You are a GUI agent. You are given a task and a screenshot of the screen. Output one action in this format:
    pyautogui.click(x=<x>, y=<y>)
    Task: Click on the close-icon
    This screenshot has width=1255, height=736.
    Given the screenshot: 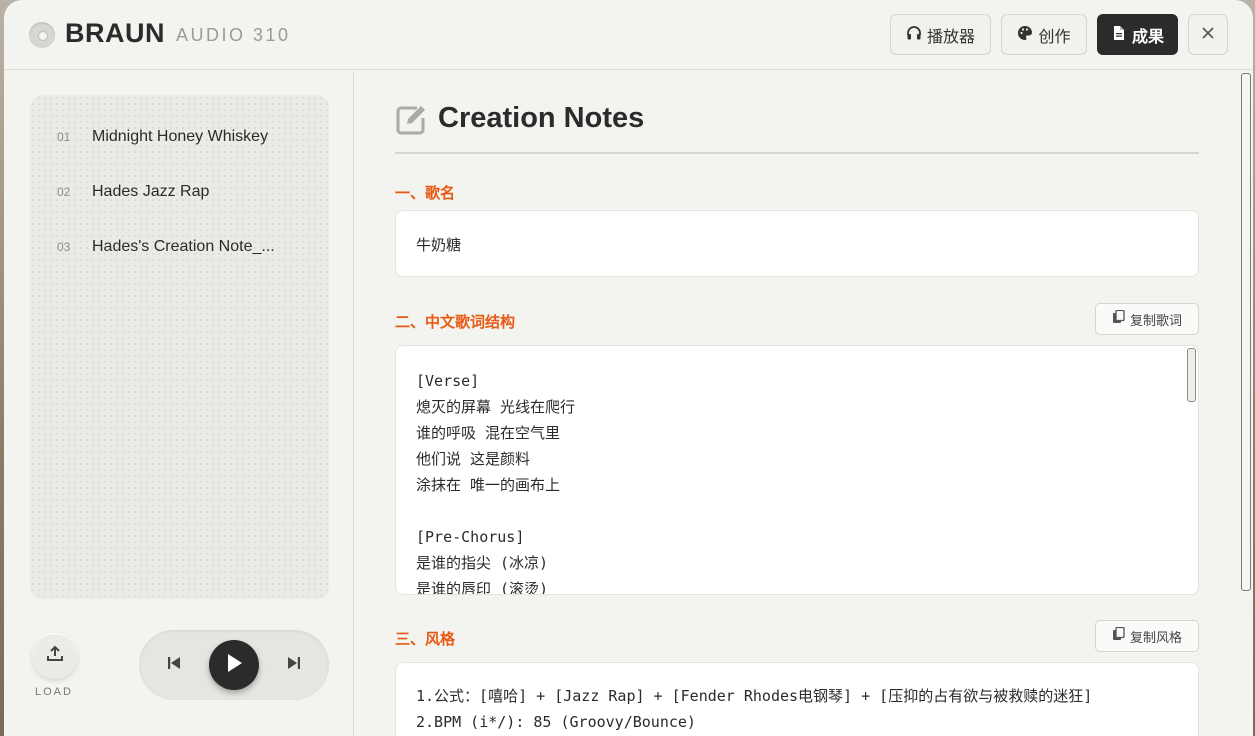 What is the action you would take?
    pyautogui.click(x=1208, y=35)
    